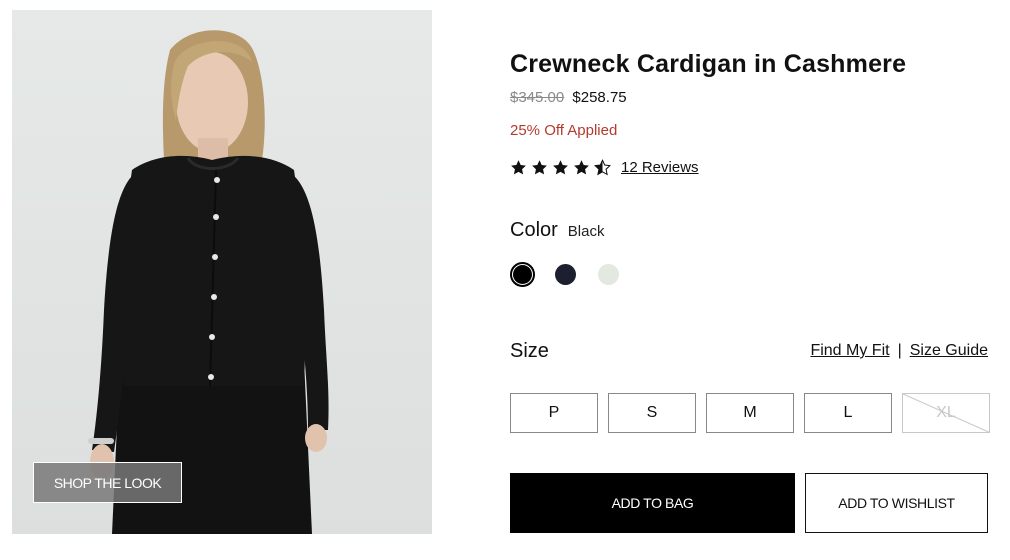 This screenshot has height=560, width=1010. I want to click on size-option-p: P, so click(554, 413).